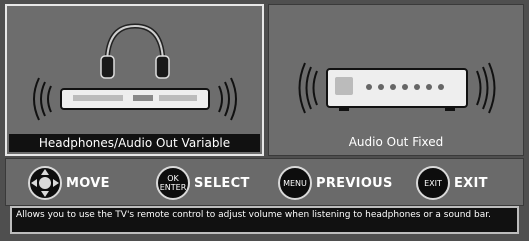 This screenshot has width=529, height=241. I want to click on enter-text: ENTER, so click(173, 187).